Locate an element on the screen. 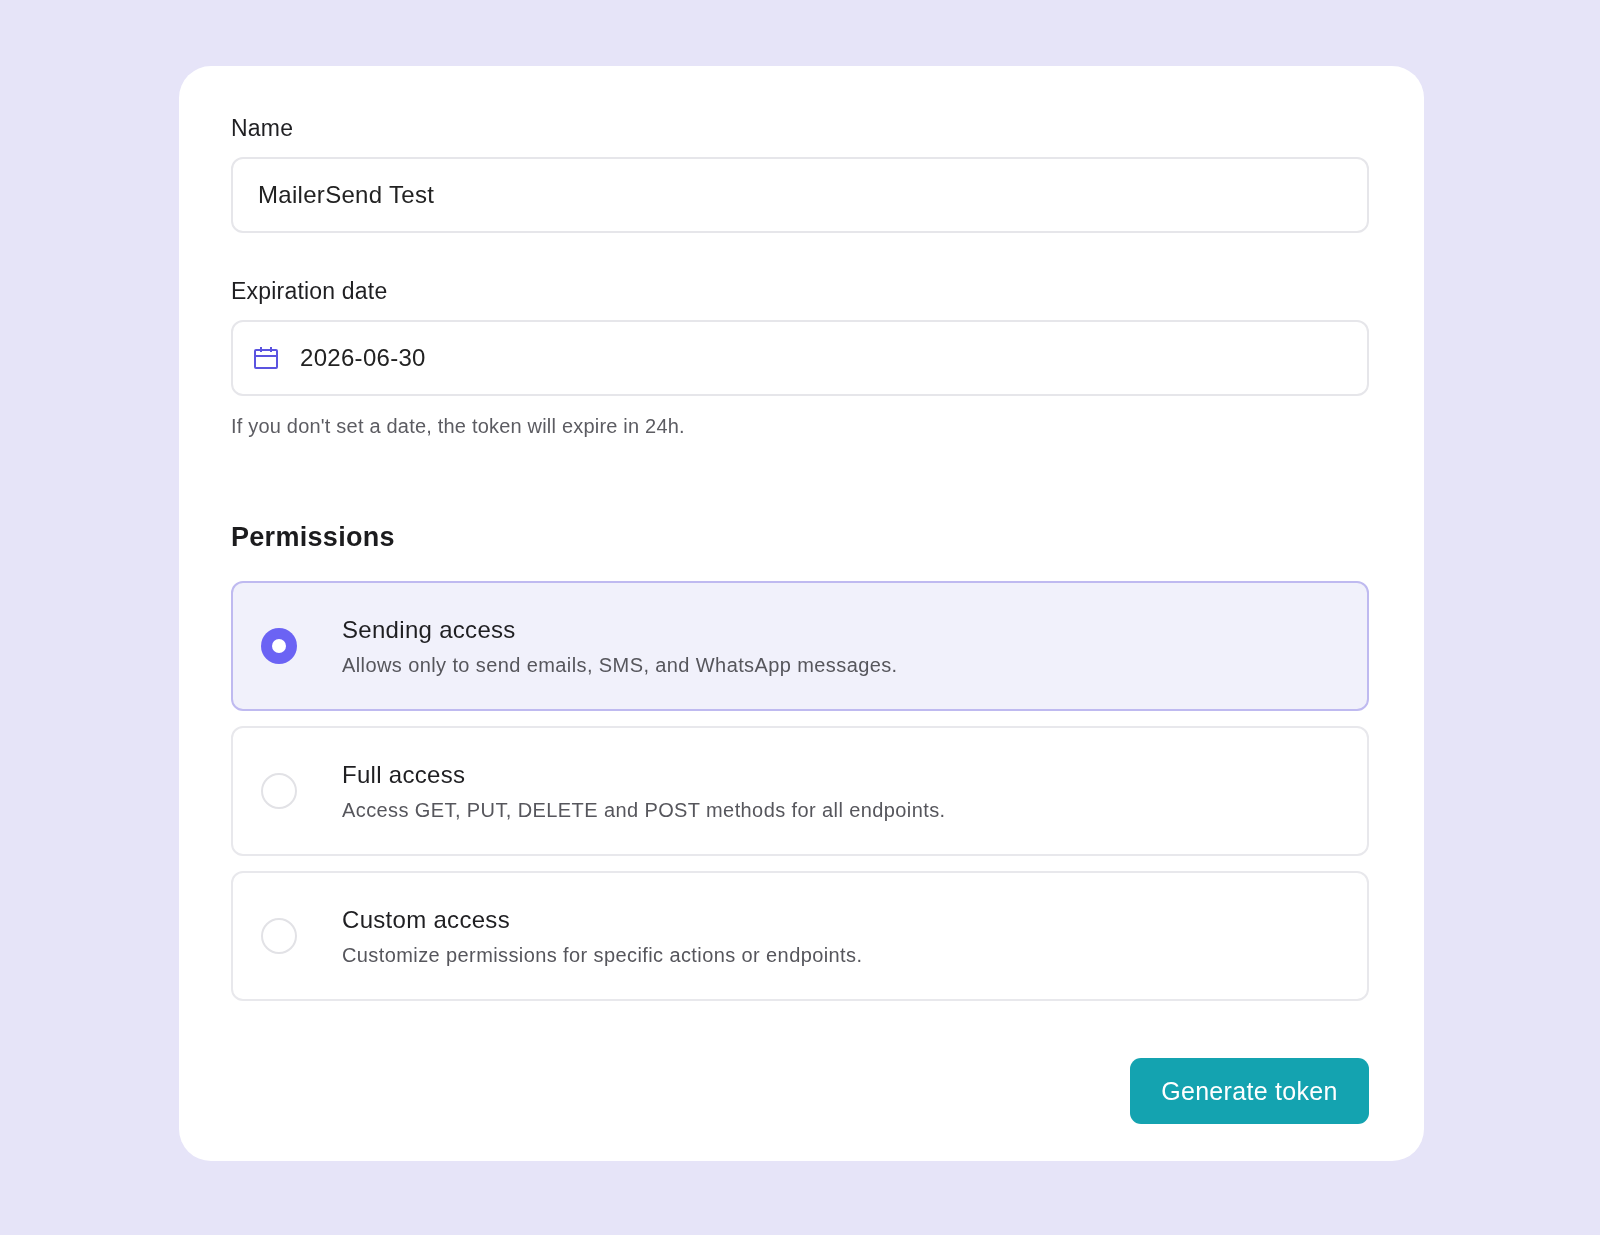 The image size is (1600, 1235). field-label: Name is located at coordinates (263, 128).